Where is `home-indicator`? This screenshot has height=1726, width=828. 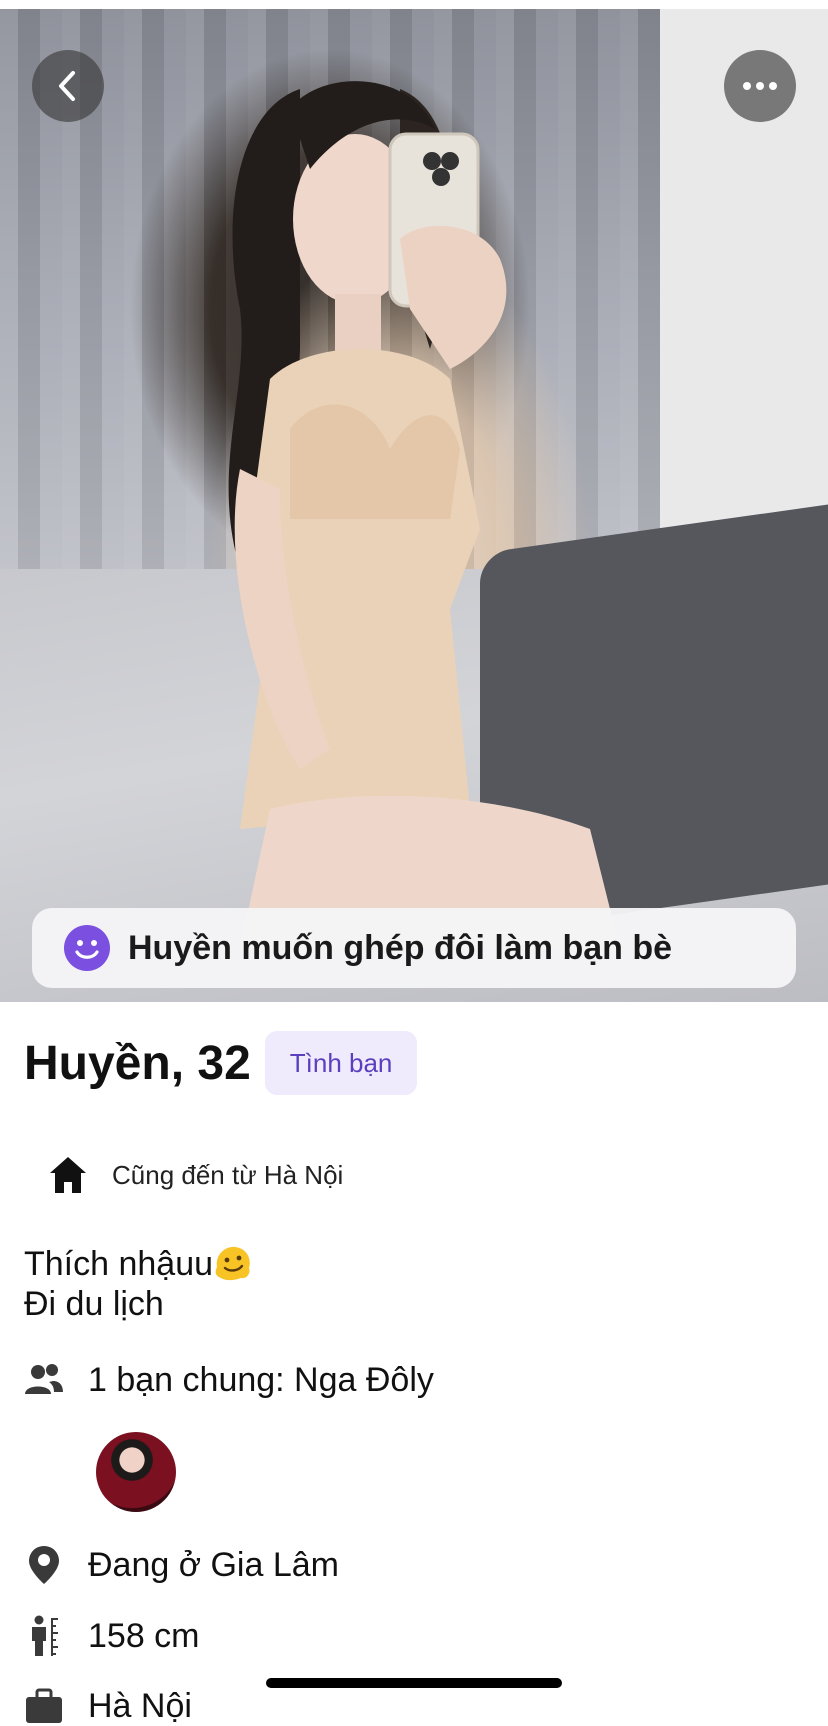 home-indicator is located at coordinates (414, 1683).